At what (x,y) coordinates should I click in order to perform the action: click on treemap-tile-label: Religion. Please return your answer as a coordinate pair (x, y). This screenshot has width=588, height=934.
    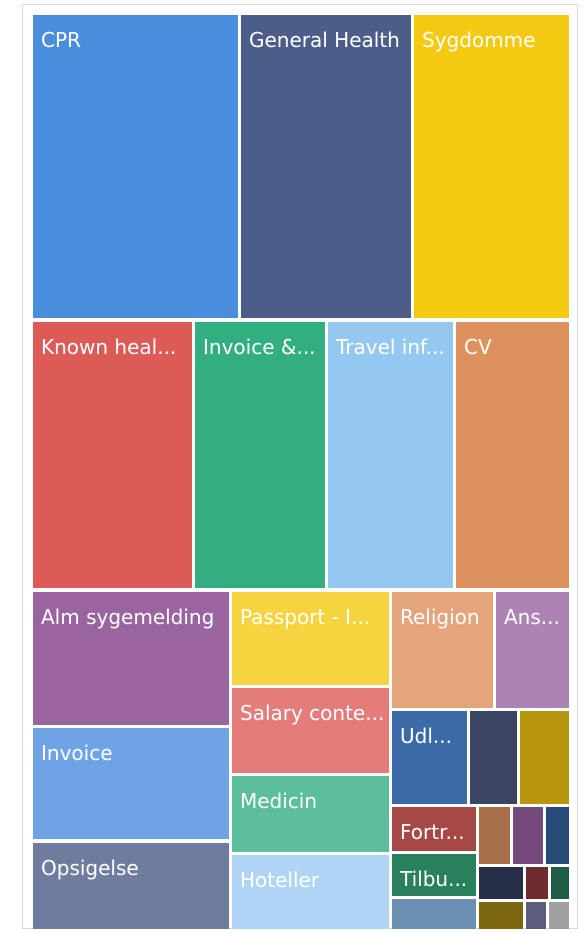
    Looking at the image, I should click on (440, 617).